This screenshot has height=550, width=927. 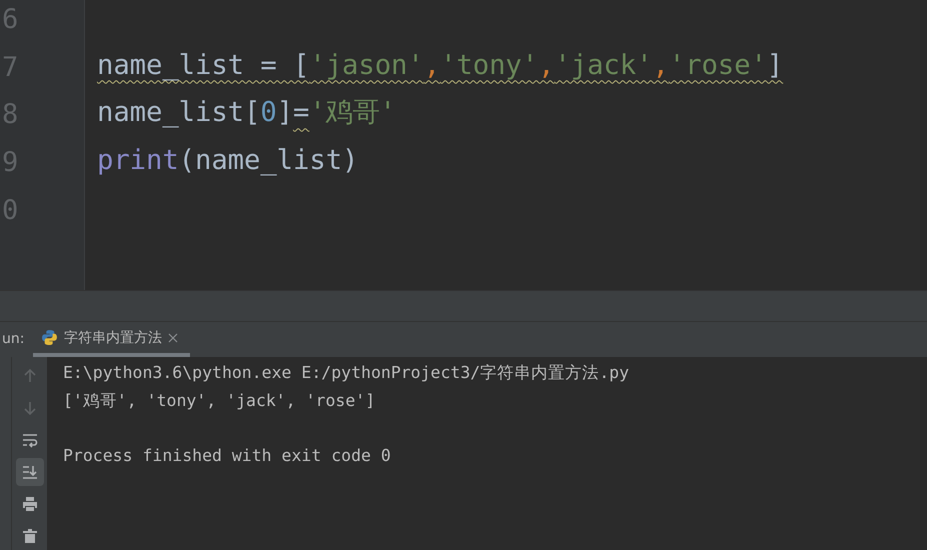 What do you see at coordinates (346, 373) in the screenshot?
I see `console-line: E:\python3.6\python.exe E:/pythonProject3/字符串内置方法.py` at bounding box center [346, 373].